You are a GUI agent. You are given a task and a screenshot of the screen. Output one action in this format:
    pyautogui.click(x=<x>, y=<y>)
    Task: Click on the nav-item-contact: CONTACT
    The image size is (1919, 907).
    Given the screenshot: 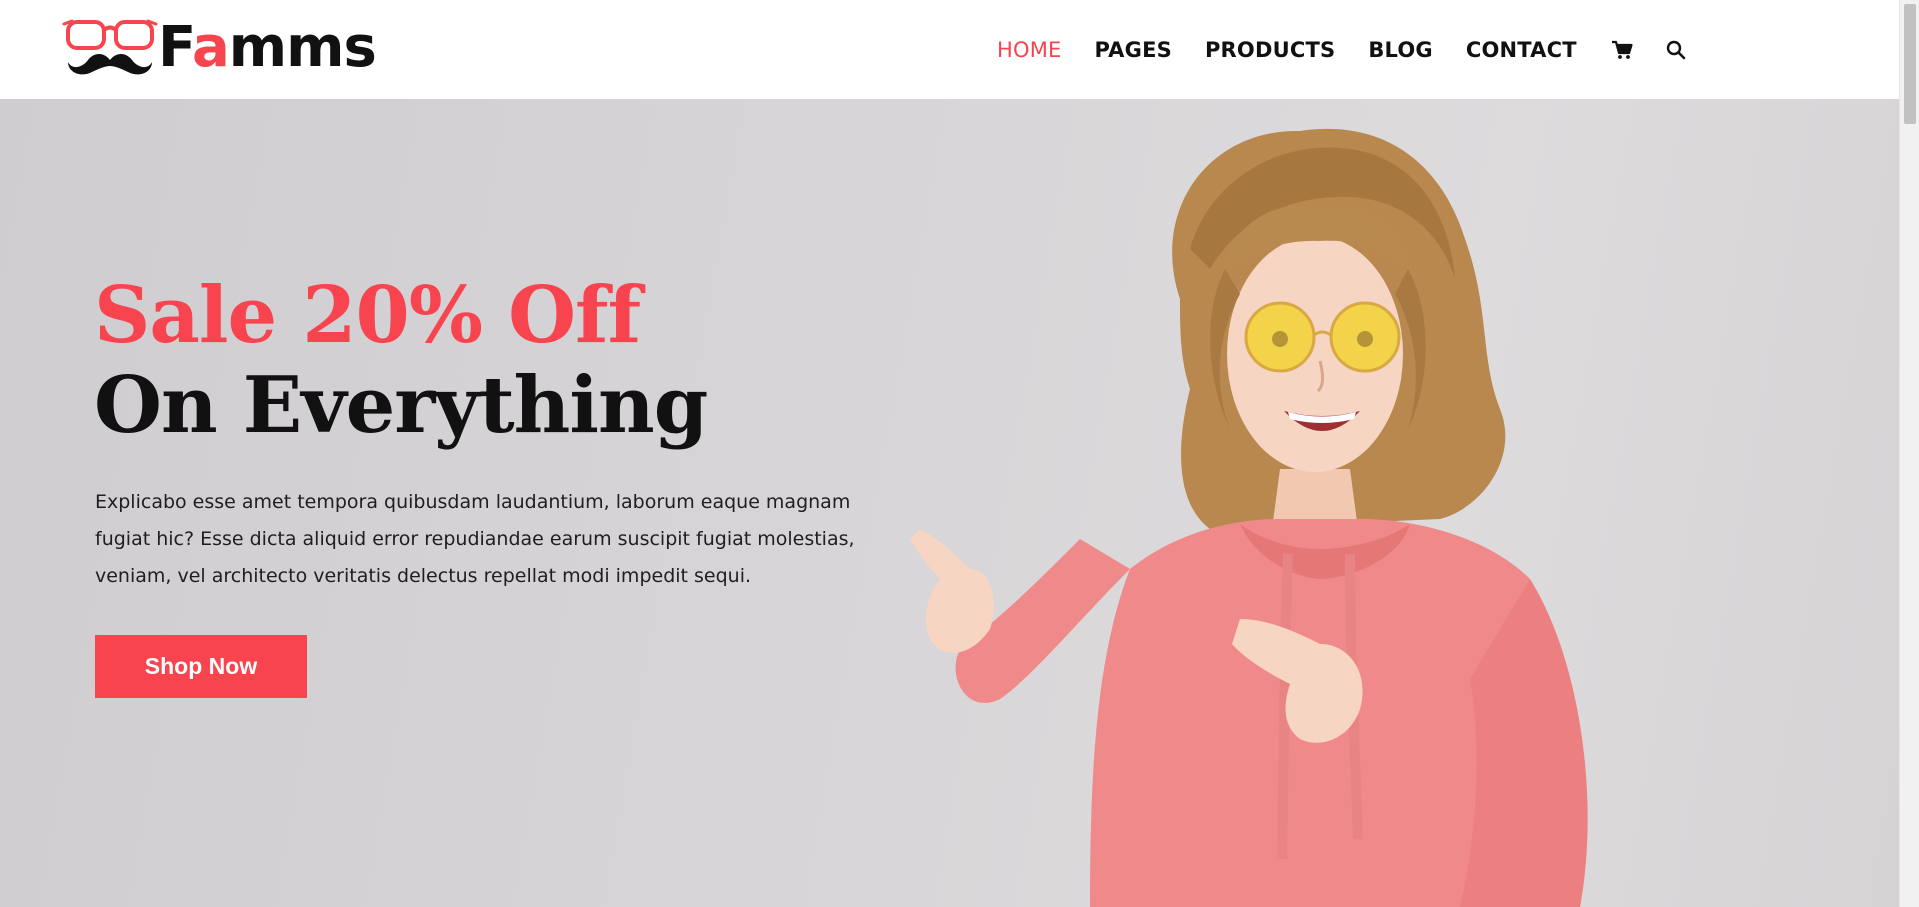 What is the action you would take?
    pyautogui.click(x=1521, y=50)
    